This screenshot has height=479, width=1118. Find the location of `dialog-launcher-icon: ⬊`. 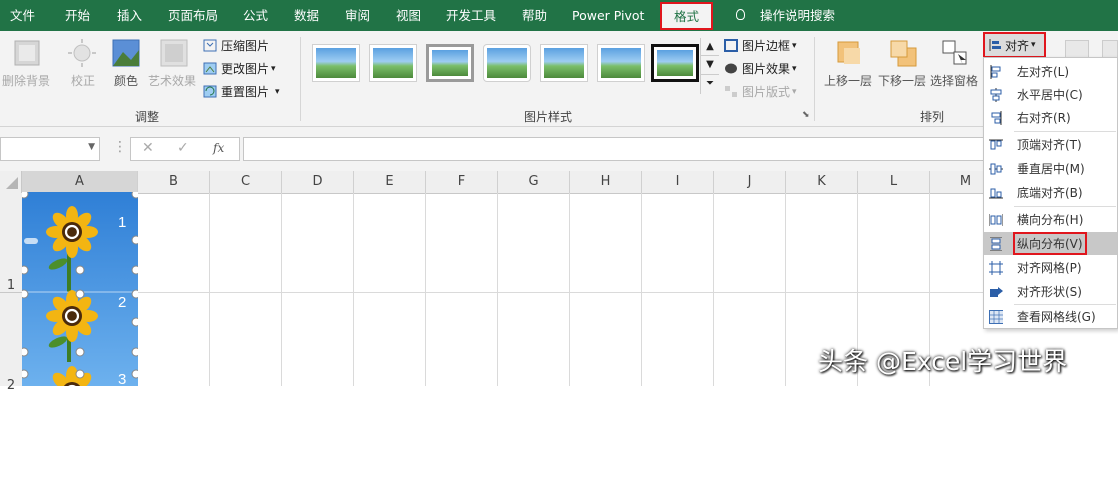

dialog-launcher-icon: ⬊ is located at coordinates (806, 115).